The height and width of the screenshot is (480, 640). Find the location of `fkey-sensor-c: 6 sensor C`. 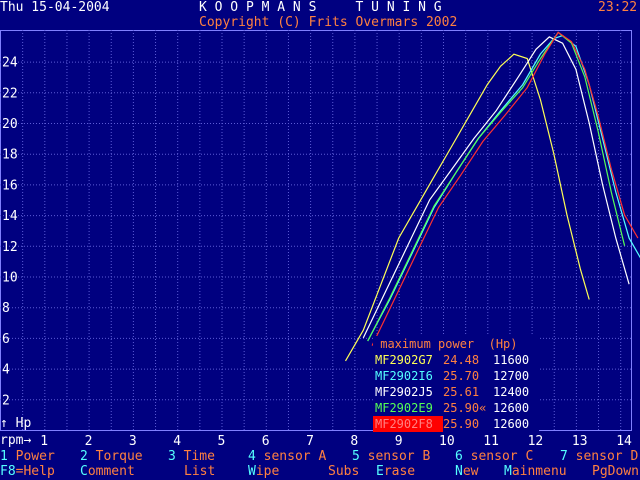

fkey-sensor-c: 6 sensor C is located at coordinates (494, 456).